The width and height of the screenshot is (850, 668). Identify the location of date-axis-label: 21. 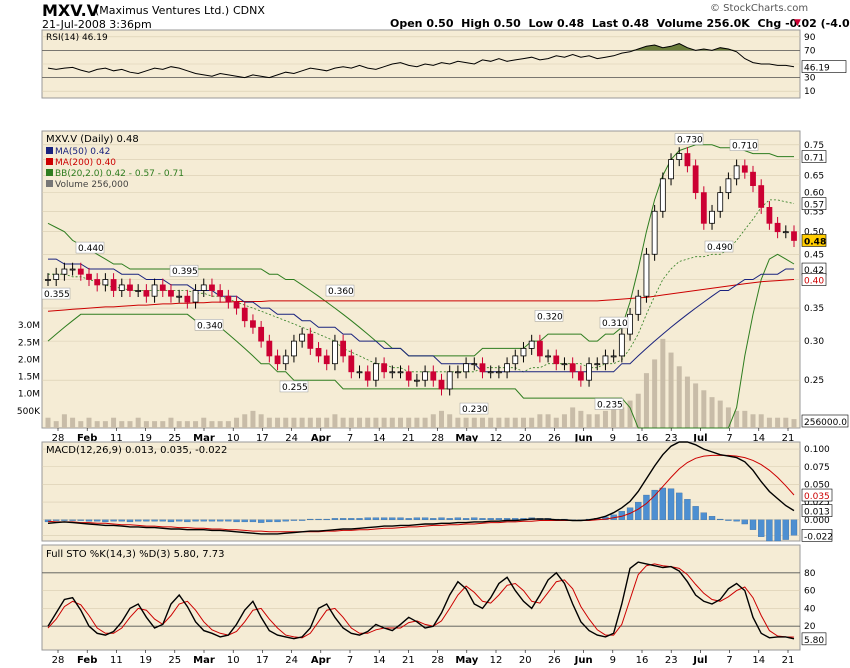
(788, 660).